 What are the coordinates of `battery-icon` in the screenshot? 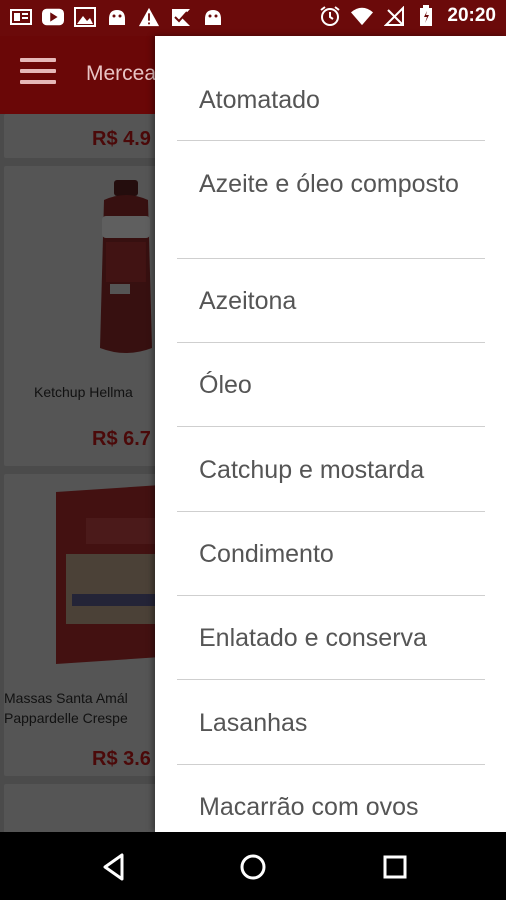 It's located at (426, 16).